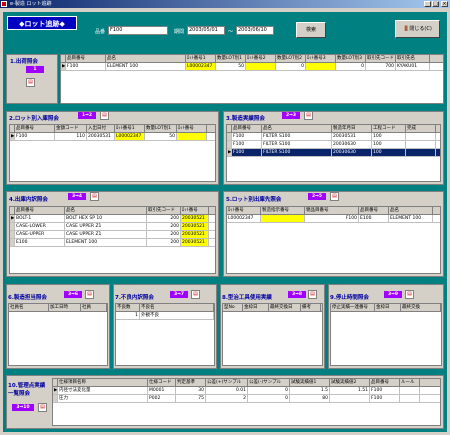 The image size is (450, 435). I want to click on p3-col-name: 品名, so click(297, 128).